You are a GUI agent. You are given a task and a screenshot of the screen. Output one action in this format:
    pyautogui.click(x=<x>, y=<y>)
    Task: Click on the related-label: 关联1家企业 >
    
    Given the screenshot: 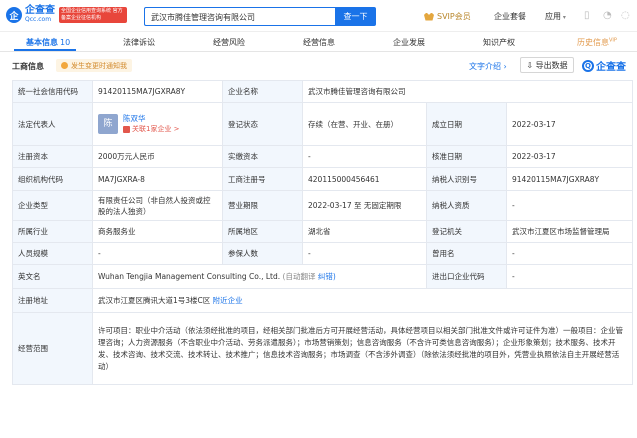 What is the action you would take?
    pyautogui.click(x=156, y=129)
    